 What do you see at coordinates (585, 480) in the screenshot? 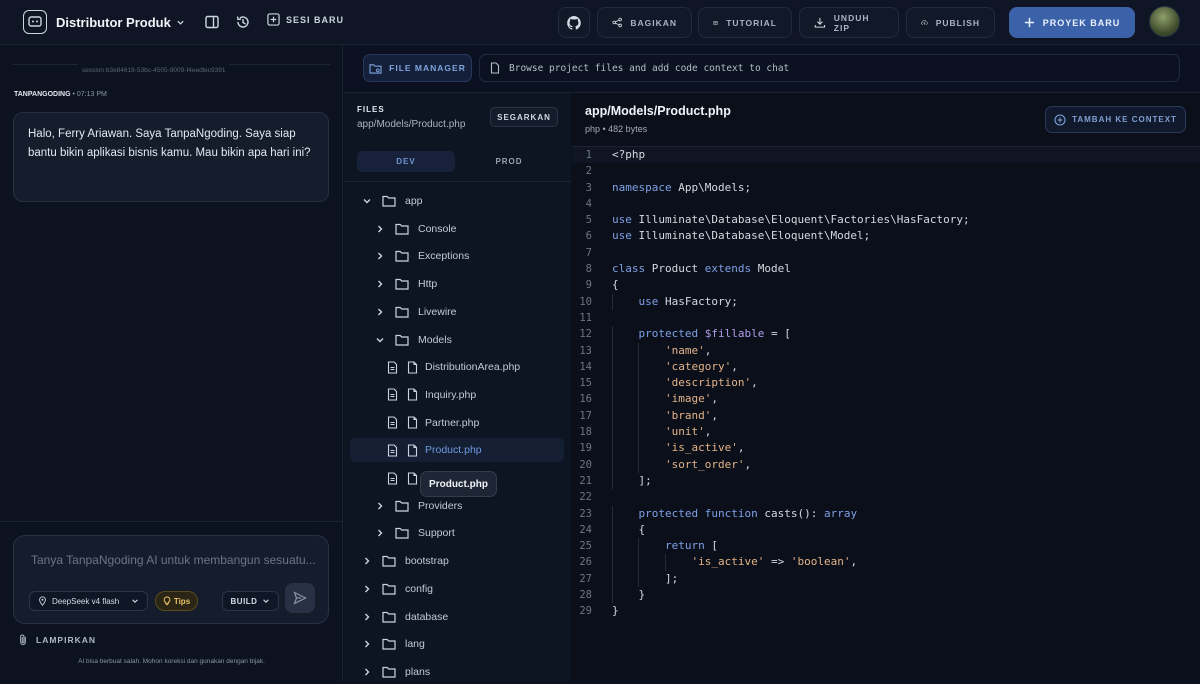
I see `line-number: 21` at bounding box center [585, 480].